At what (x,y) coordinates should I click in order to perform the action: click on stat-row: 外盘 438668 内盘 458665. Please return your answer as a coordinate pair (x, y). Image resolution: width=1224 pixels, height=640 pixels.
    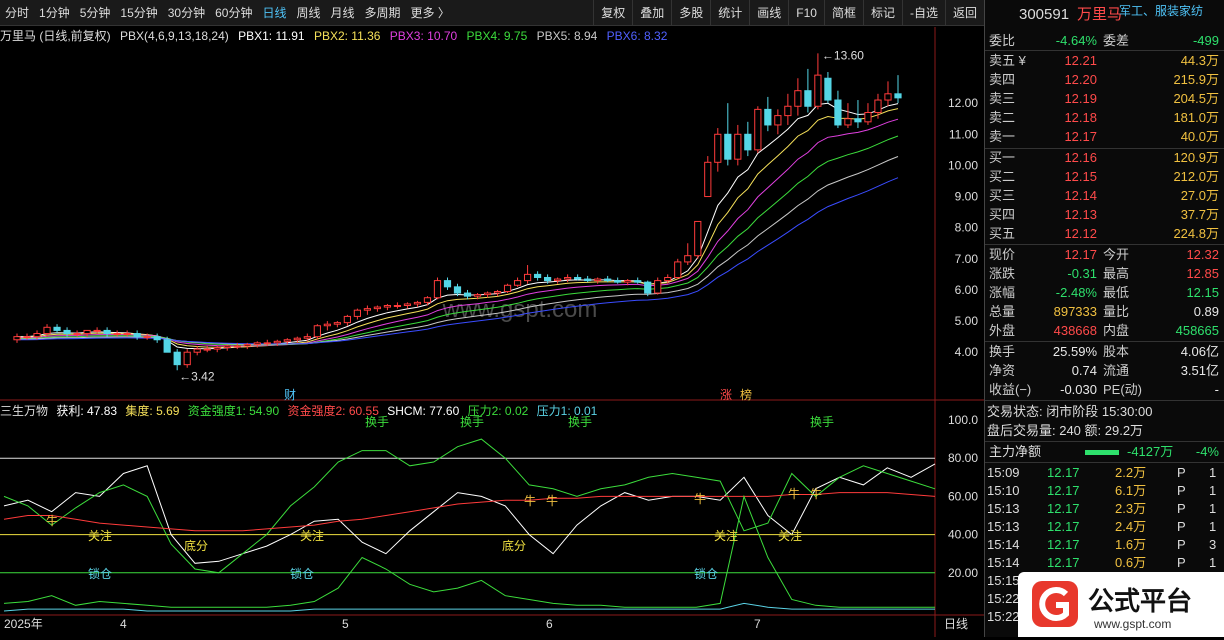
    Looking at the image, I should click on (1104, 331).